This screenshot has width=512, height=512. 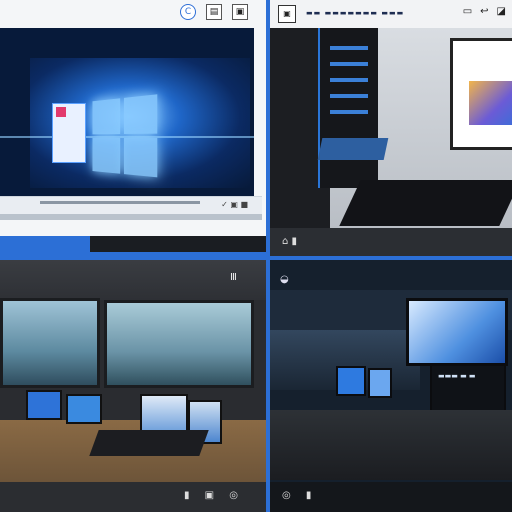 What do you see at coordinates (50, 343) in the screenshot?
I see `window-left` at bounding box center [50, 343].